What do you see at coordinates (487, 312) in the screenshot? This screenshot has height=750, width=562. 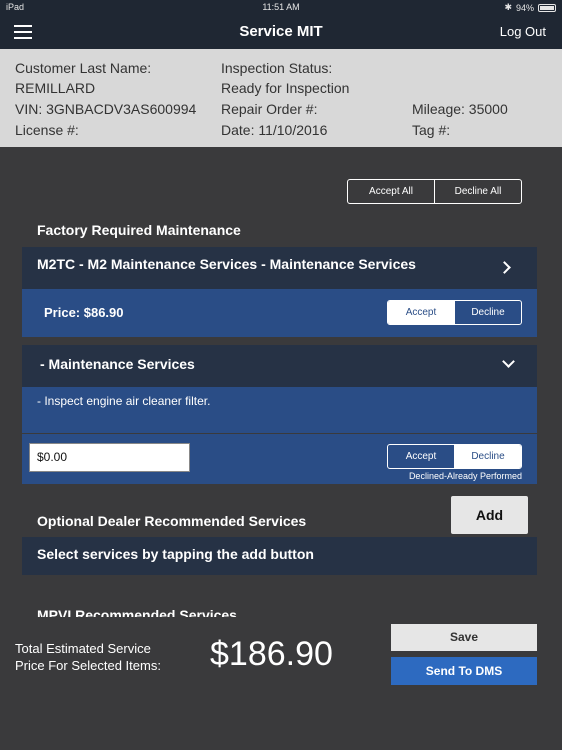 I see `package-decline-button: Decline` at bounding box center [487, 312].